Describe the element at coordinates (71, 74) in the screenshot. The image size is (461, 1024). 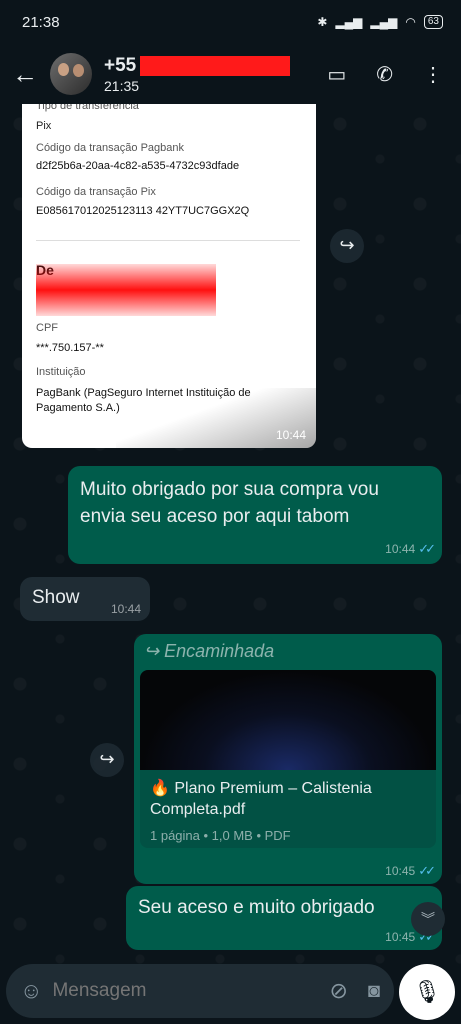
I see `avatar` at that location.